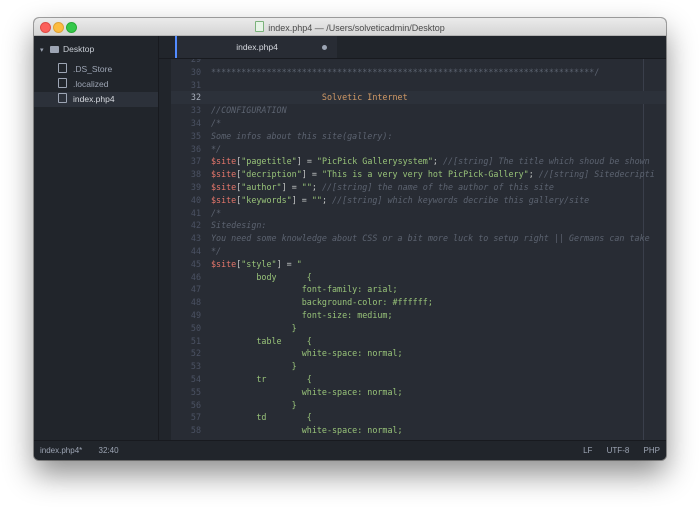 Image resolution: width=700 pixels, height=509 pixels. I want to click on code-line: 36 */, so click(418, 149).